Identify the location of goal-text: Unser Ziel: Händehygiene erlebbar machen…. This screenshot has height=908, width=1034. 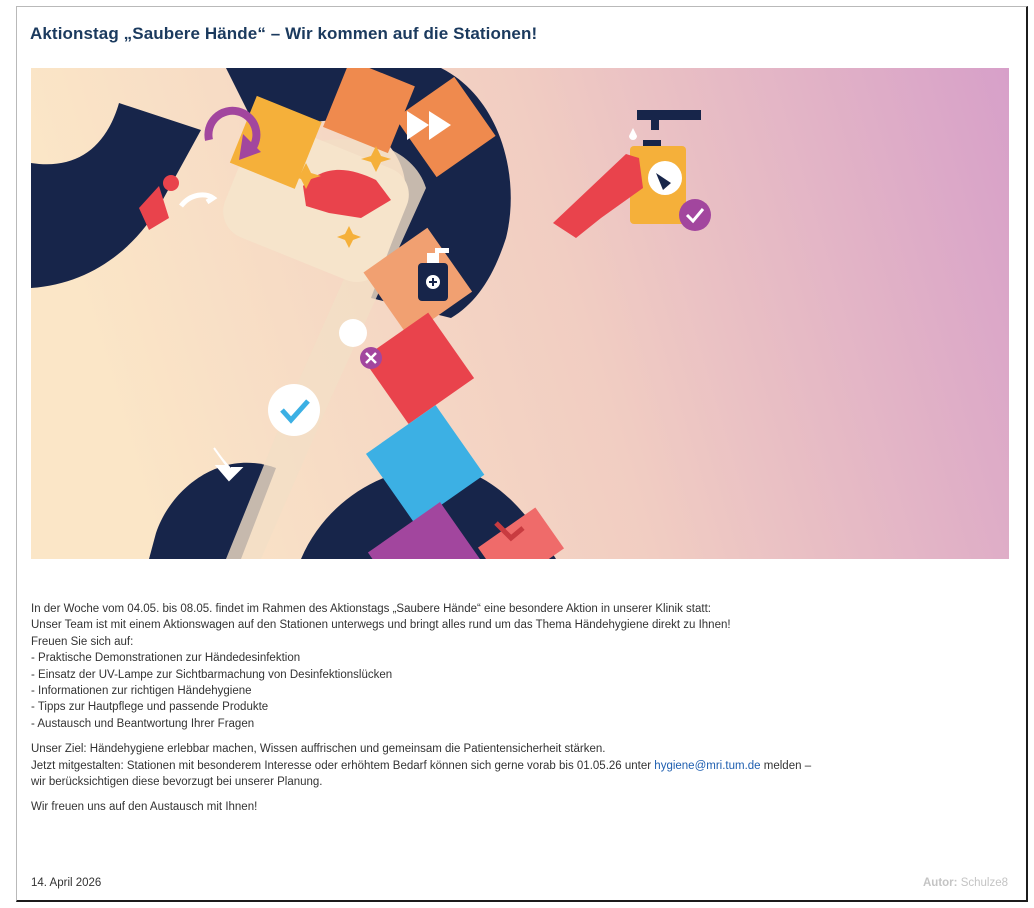
(318, 749).